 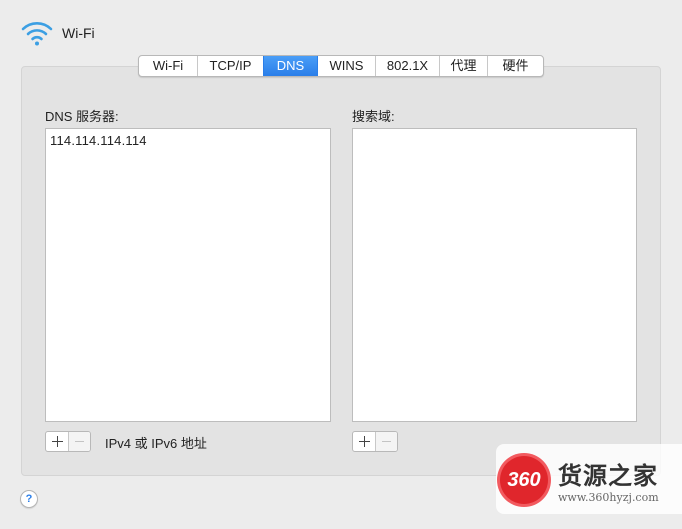 I want to click on dns-add-remove-control, so click(x=68, y=441).